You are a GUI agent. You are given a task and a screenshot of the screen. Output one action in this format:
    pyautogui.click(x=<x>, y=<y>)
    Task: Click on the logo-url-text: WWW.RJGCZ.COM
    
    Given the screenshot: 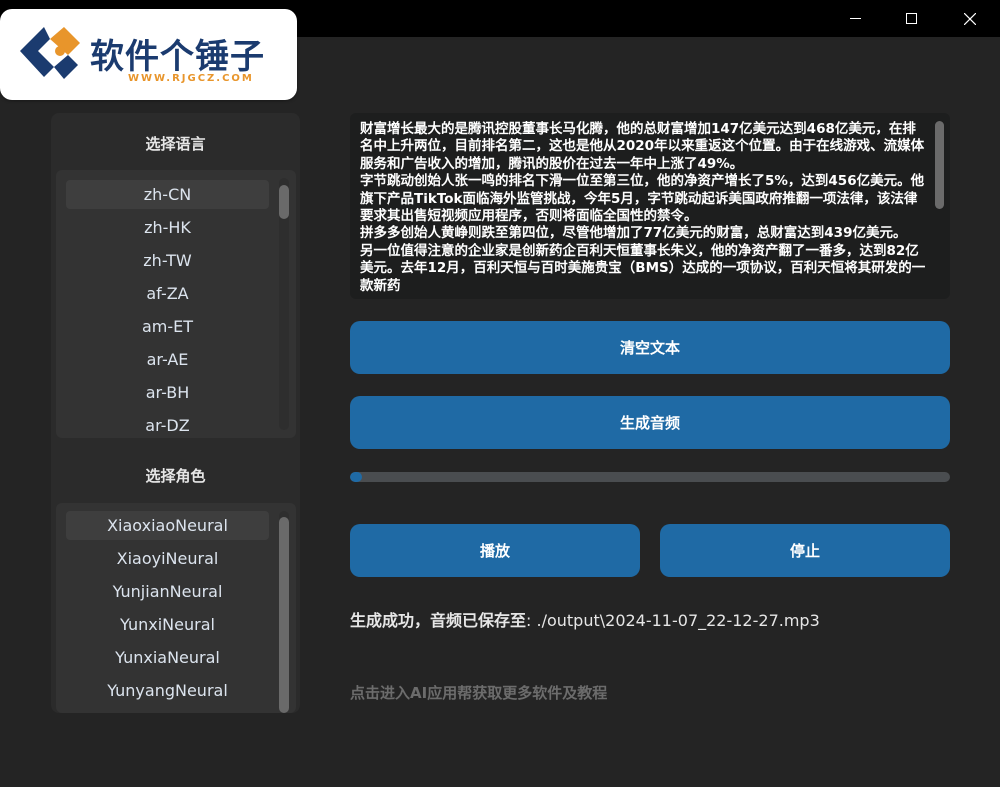 What is the action you would take?
    pyautogui.click(x=191, y=78)
    